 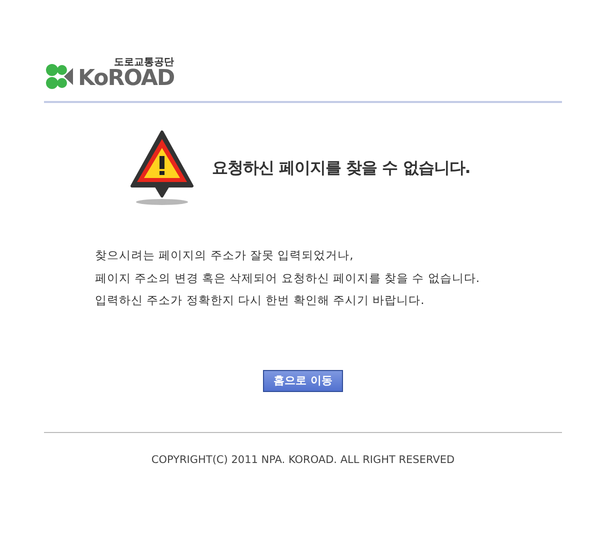 I want to click on message-line: 페이지 주소의 변경 혹은 삭제되어 요청하신 페이지를 찾을 수 없습니다., so click(x=288, y=278).